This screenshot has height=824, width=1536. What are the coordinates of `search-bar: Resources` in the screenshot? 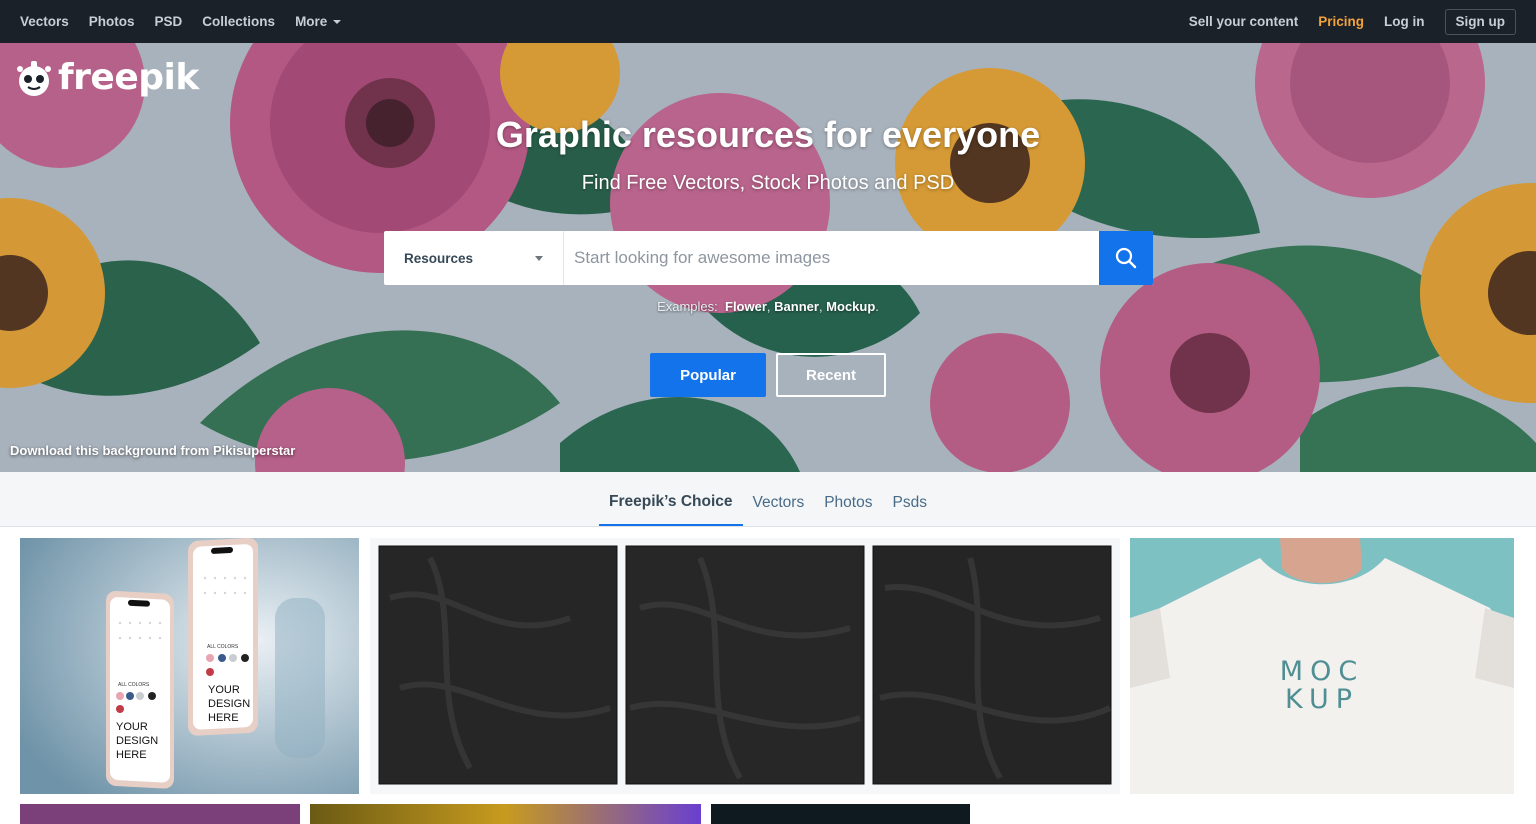 It's located at (768, 258).